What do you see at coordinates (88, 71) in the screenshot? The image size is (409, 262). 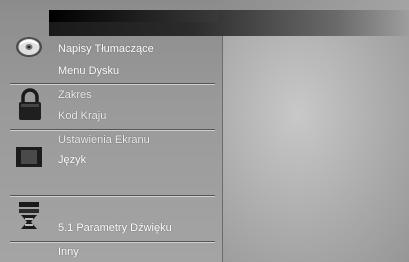 I see `menu-item-disc-menu: Menu Dysku` at bounding box center [88, 71].